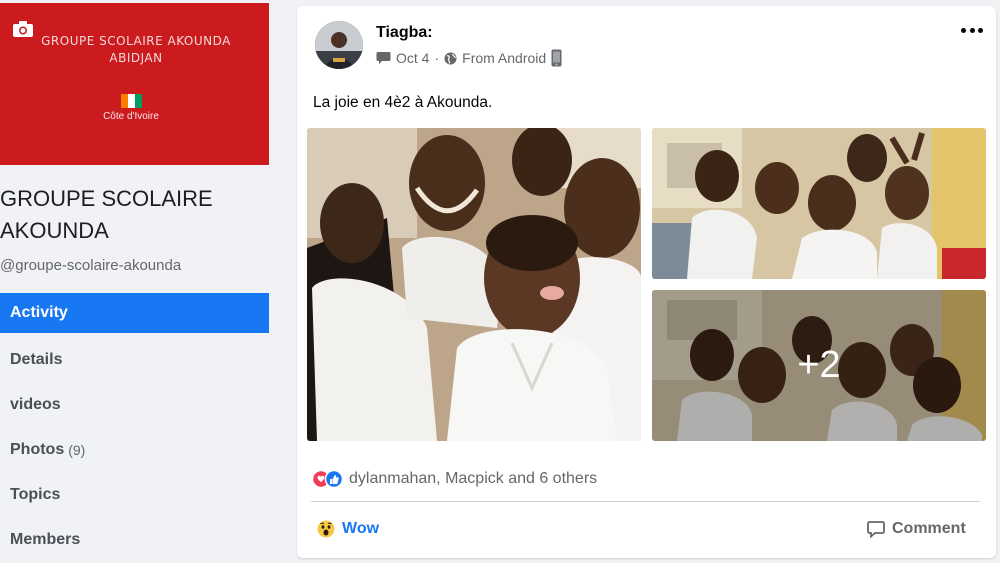 The image size is (1000, 563). What do you see at coordinates (876, 529) in the screenshot?
I see `comment-icon` at bounding box center [876, 529].